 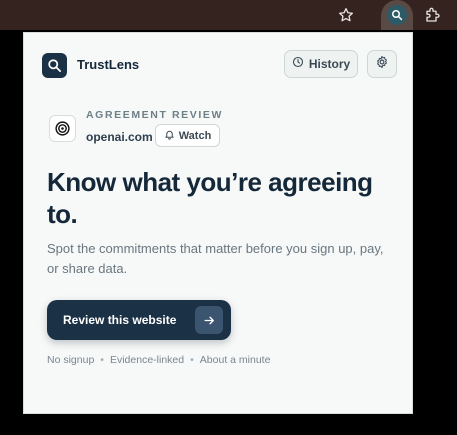 I want to click on review-website-button: Review this website, so click(x=139, y=320).